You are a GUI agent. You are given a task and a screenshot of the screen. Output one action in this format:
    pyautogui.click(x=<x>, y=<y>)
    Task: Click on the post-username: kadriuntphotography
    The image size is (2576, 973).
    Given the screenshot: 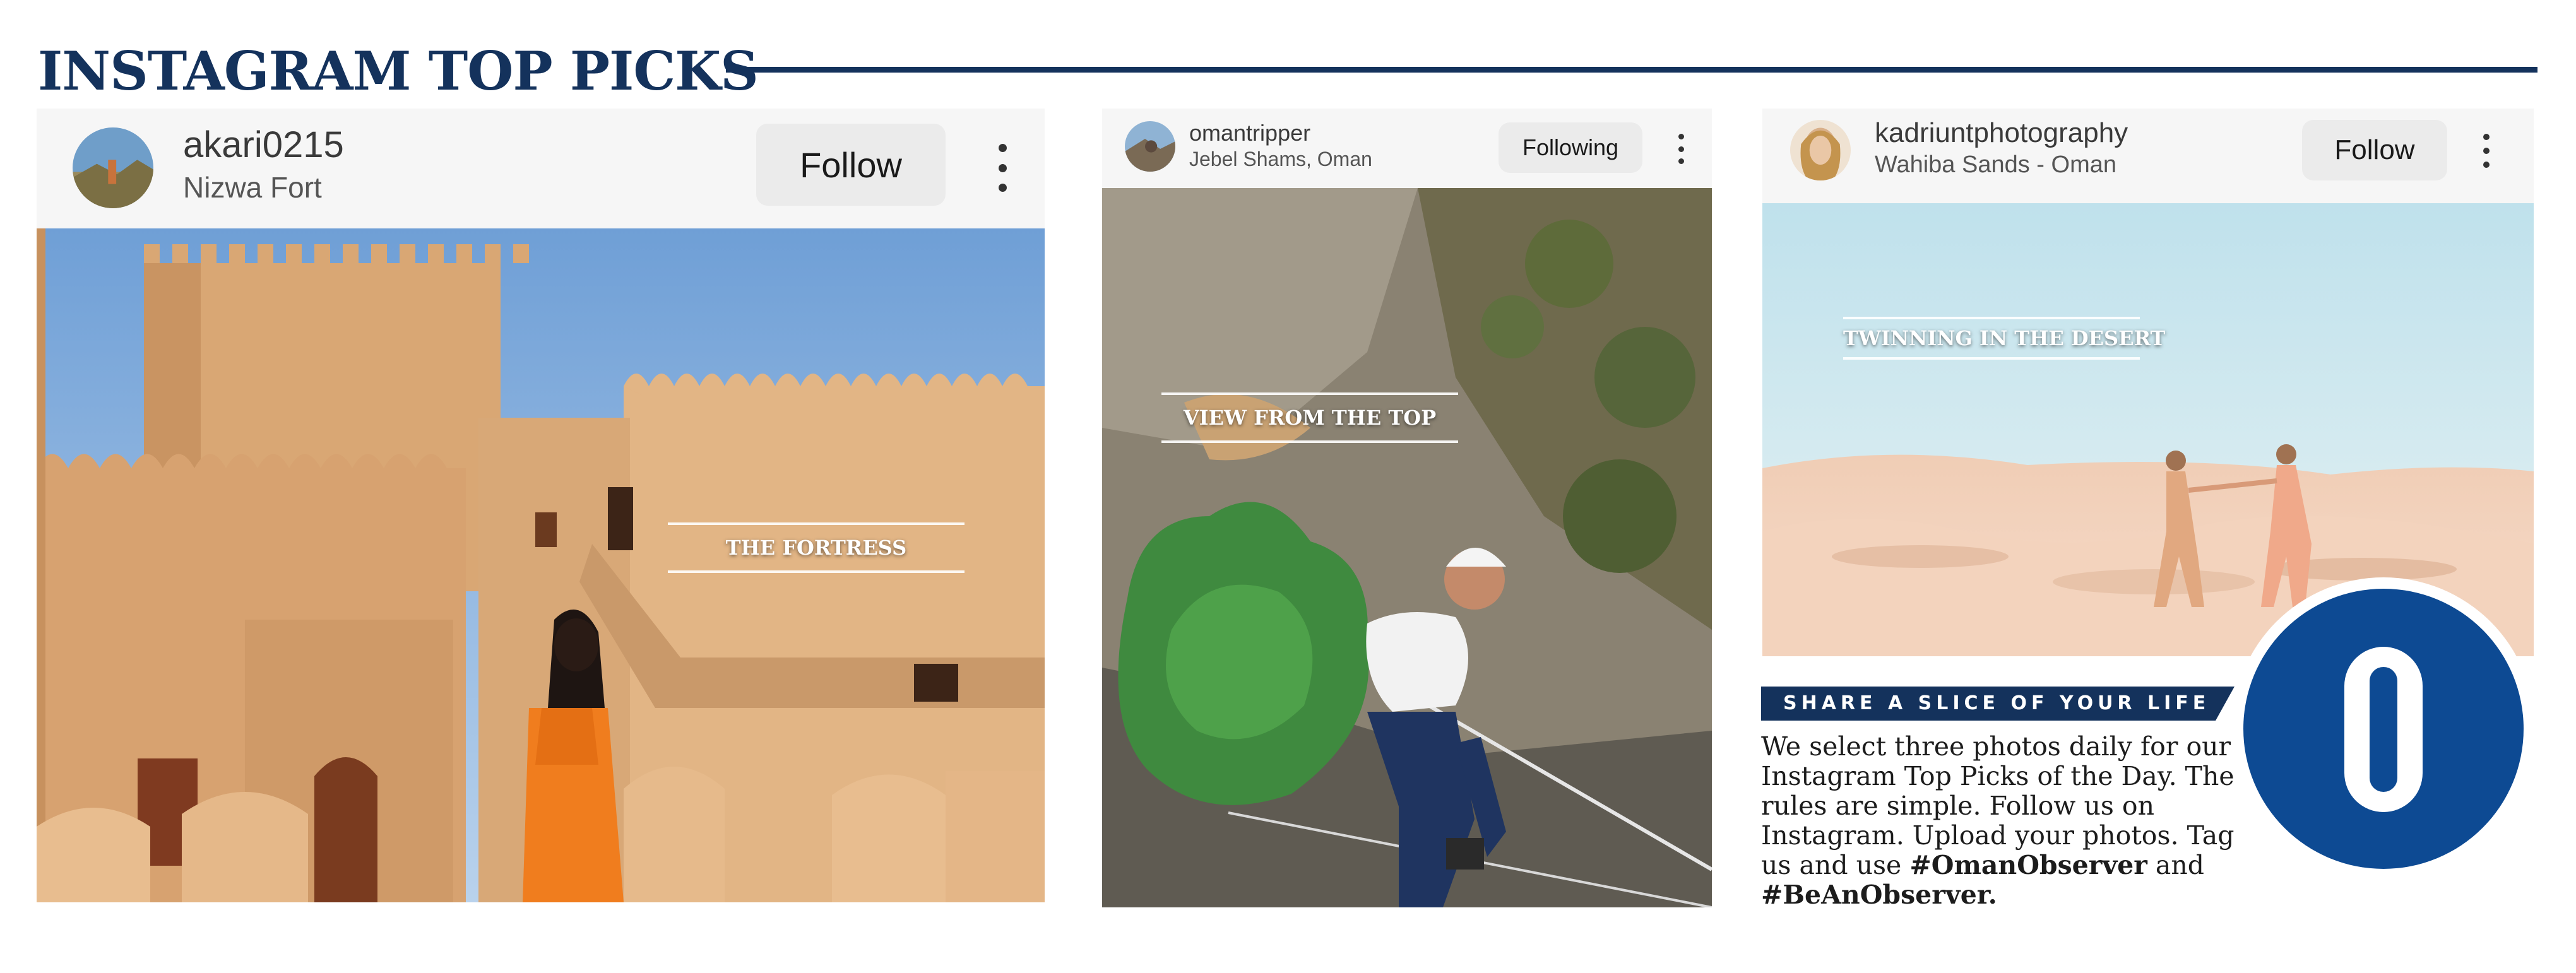 What is the action you would take?
    pyautogui.click(x=2001, y=133)
    